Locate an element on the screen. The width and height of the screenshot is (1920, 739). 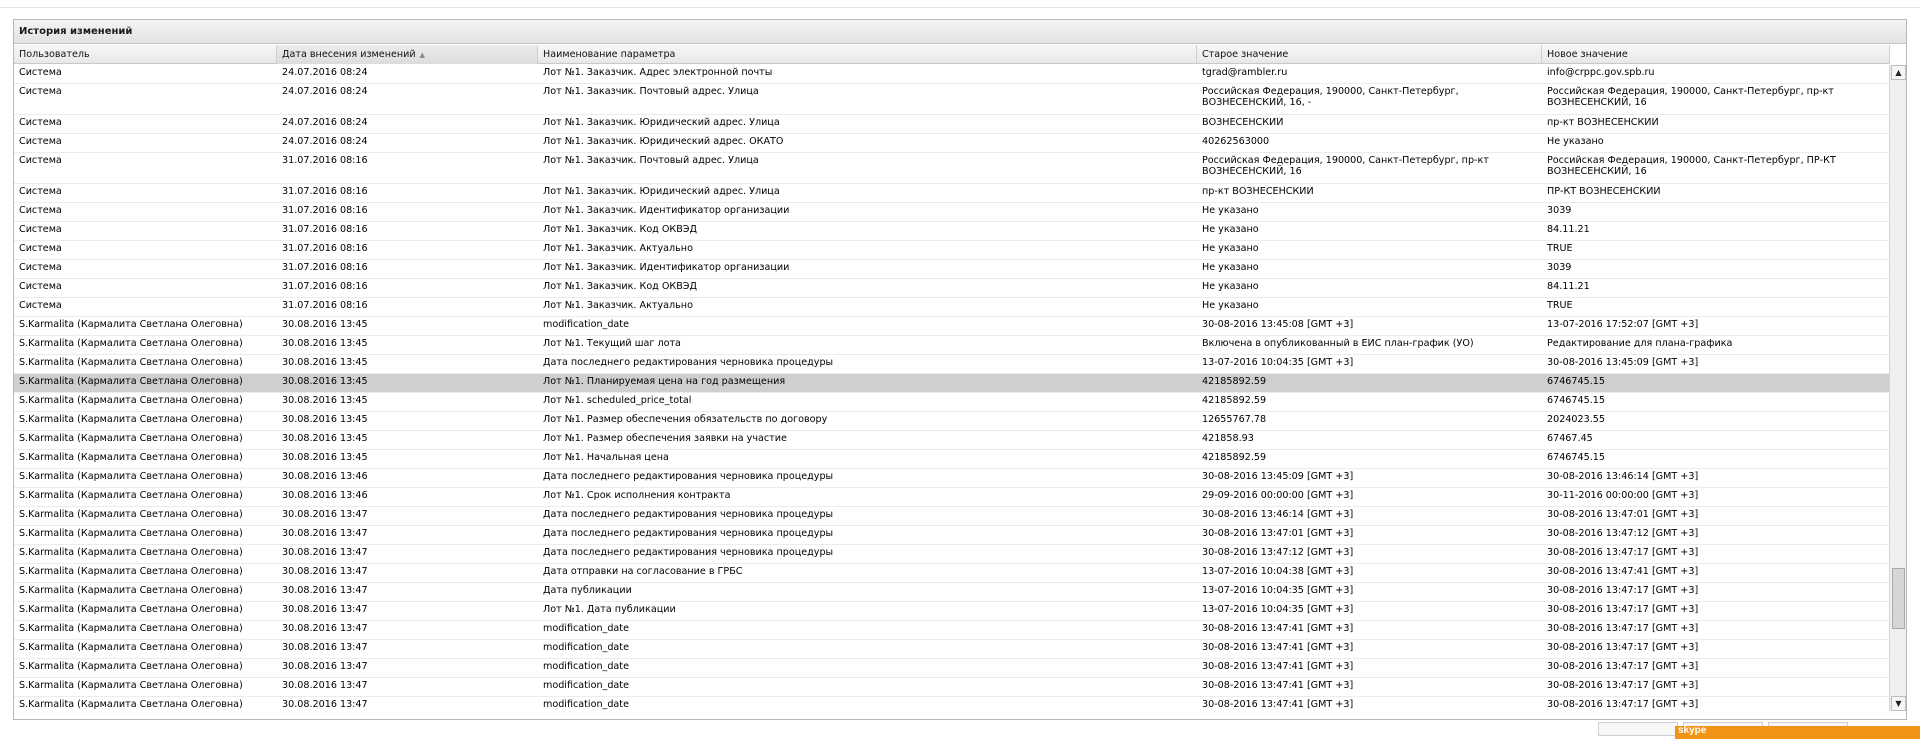
table-cell: 30-08-2016 13:45:08 [GMT +3] is located at coordinates (1278, 324).